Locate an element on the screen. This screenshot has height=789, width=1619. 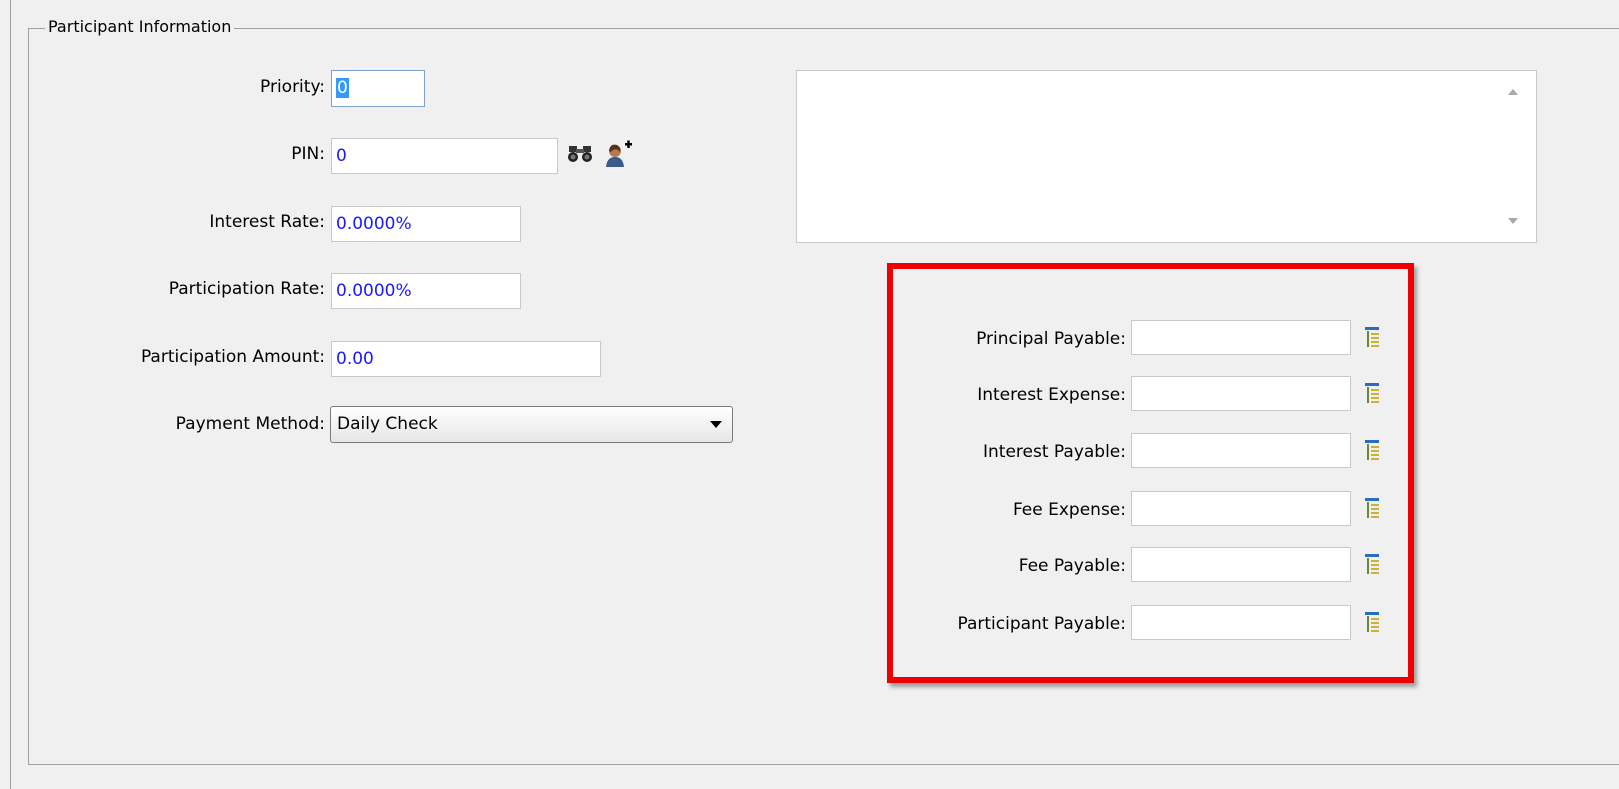
add-person-icon is located at coordinates (619, 154).